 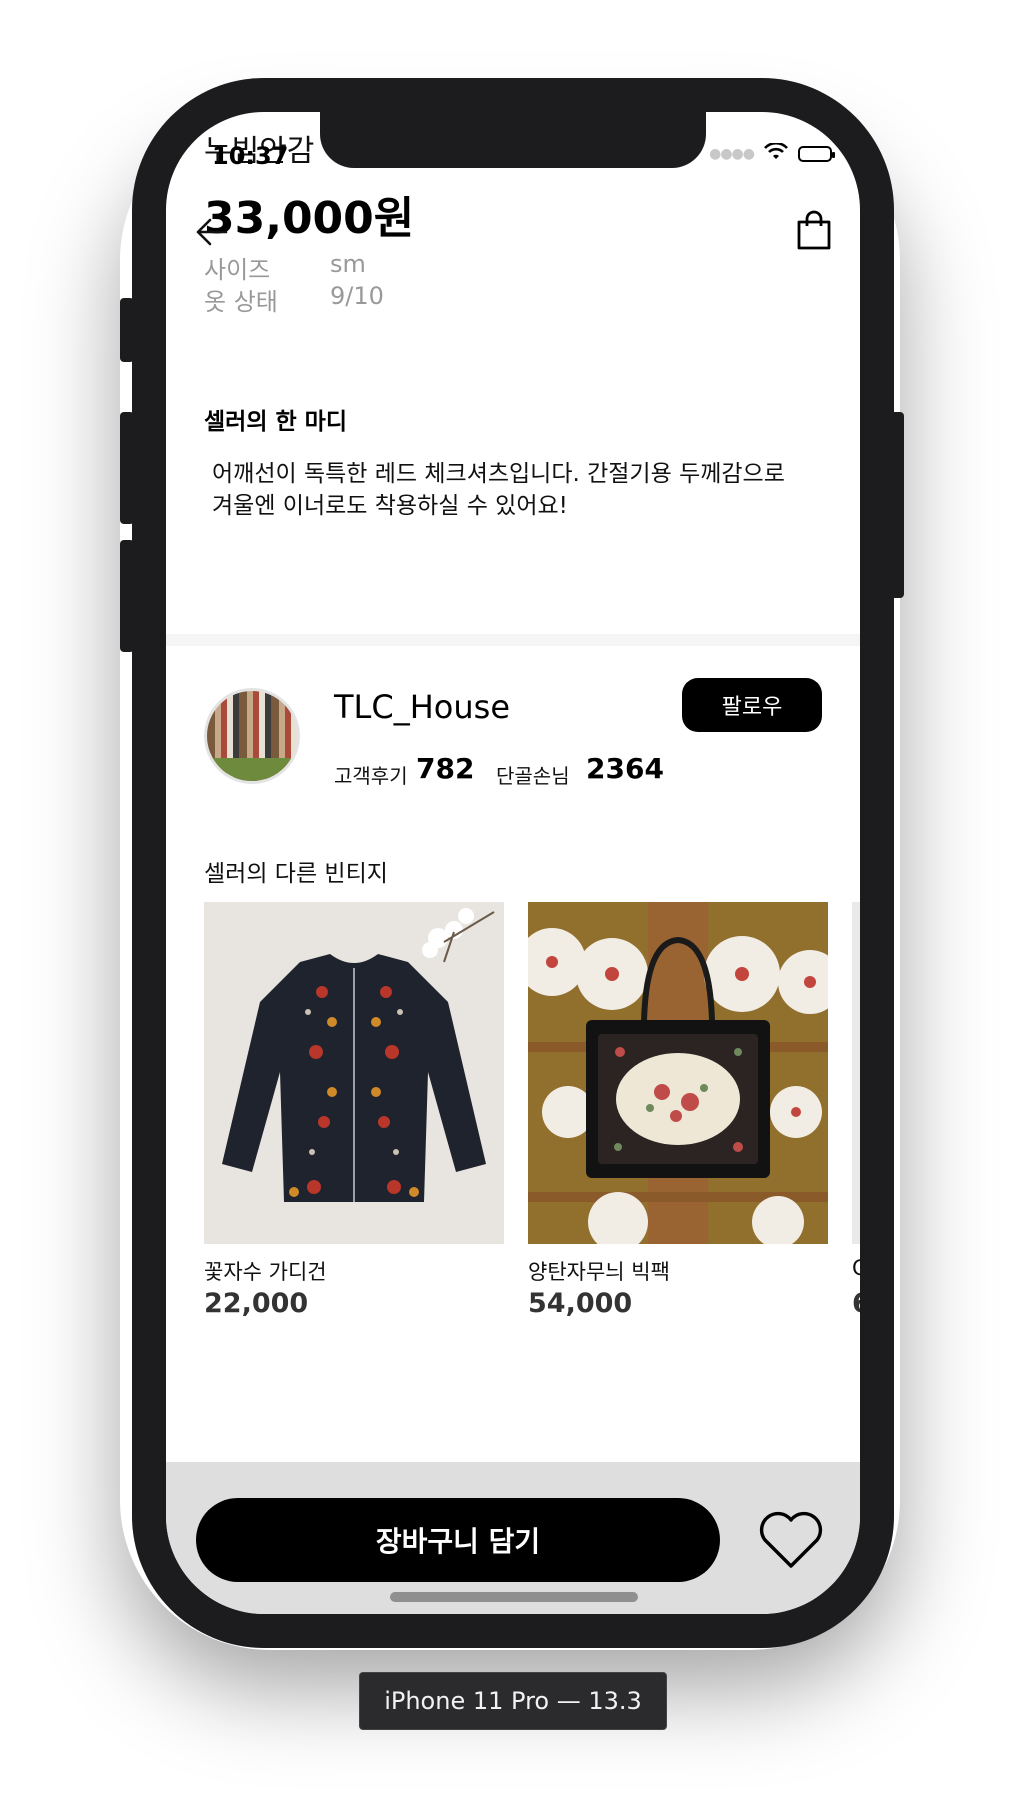 I want to click on regulars-label: 단골손님, so click(x=533, y=776).